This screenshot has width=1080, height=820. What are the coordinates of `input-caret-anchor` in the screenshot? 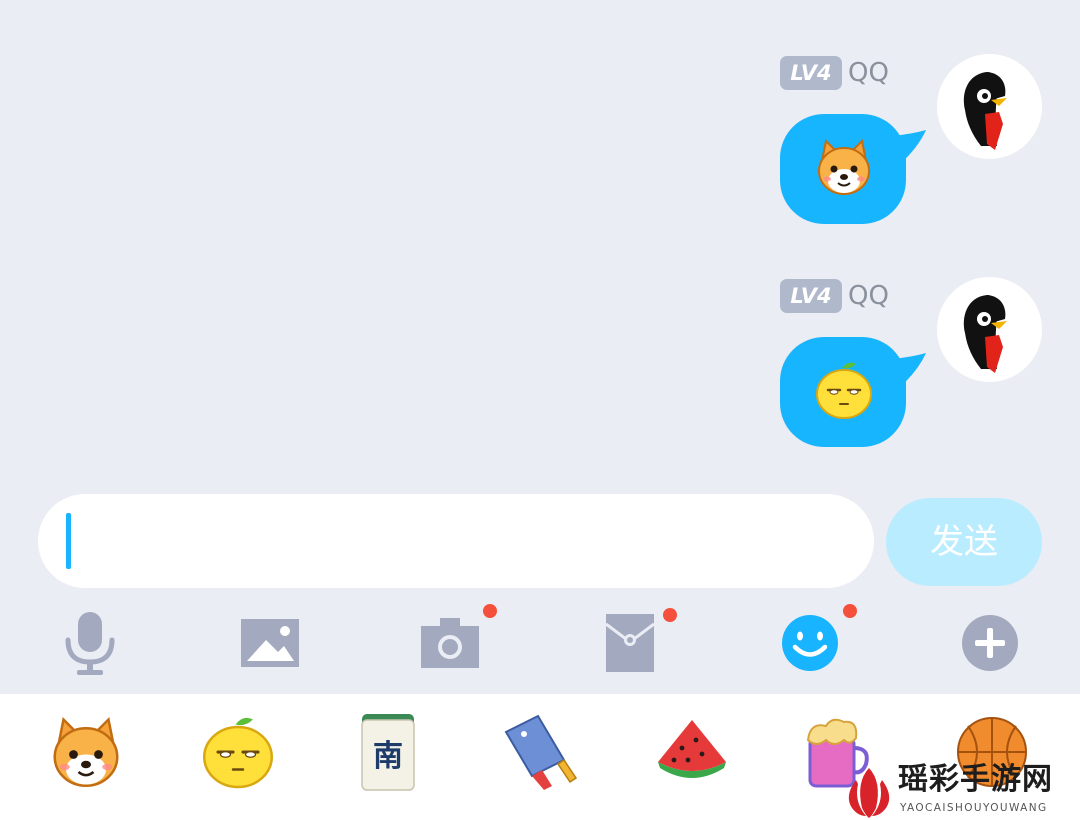 It's located at (54, 531).